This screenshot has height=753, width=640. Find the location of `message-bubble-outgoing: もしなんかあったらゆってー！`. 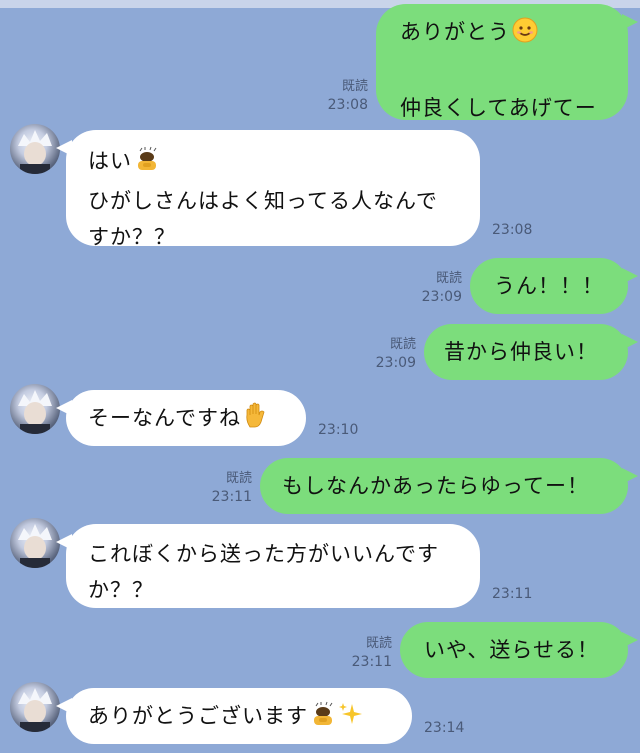

message-bubble-outgoing: もしなんかあったらゆってー！ is located at coordinates (449, 486).